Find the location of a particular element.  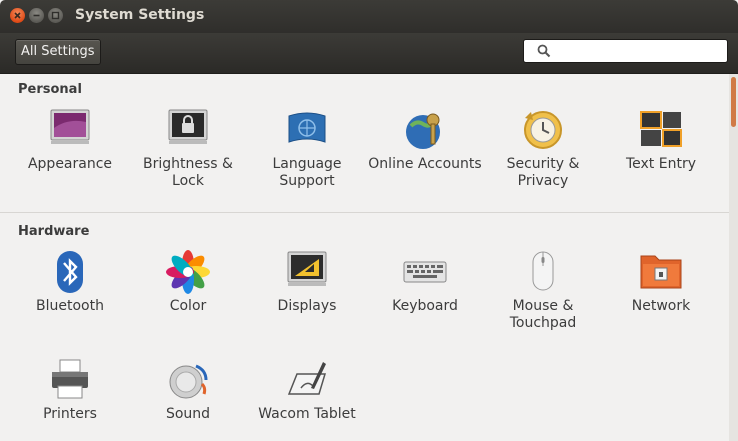

brightness-lock-icon is located at coordinates (188, 126).